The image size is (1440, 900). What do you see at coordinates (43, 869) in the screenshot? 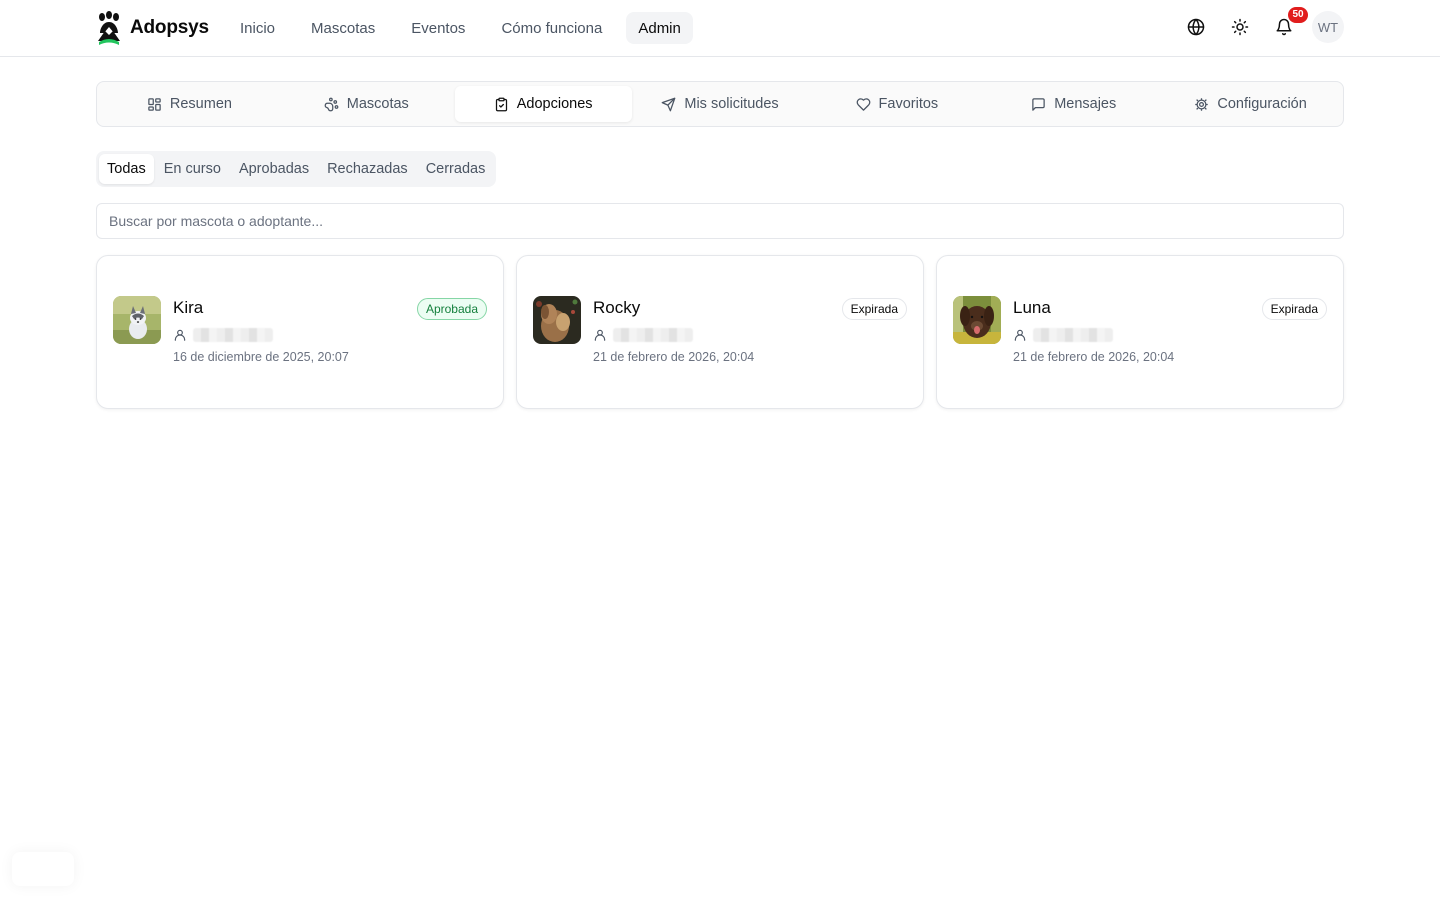
I see `floating-widget-placeholder` at bounding box center [43, 869].